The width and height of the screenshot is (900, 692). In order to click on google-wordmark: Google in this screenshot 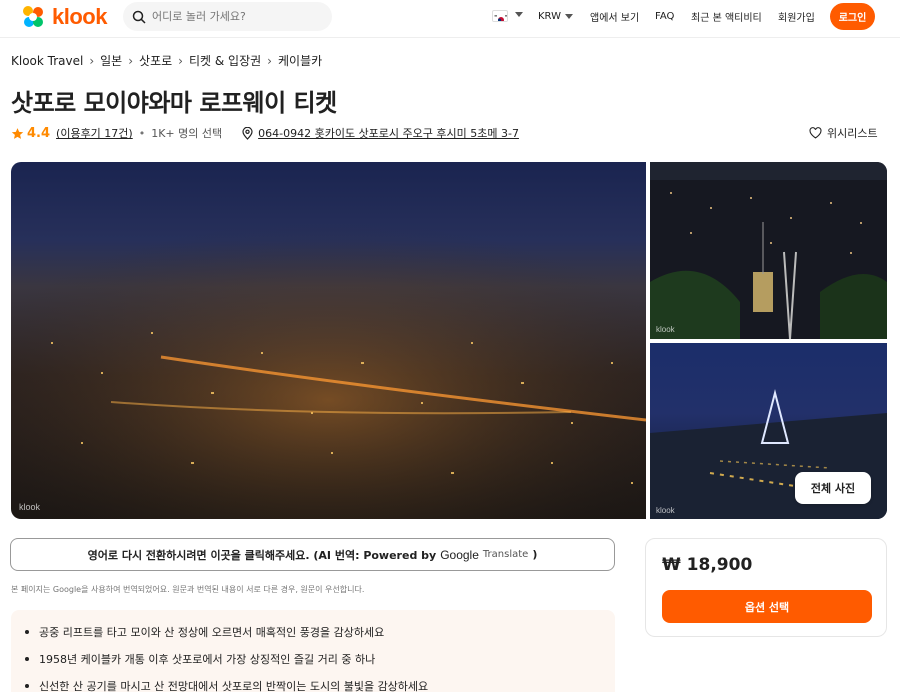, I will do `click(459, 554)`.